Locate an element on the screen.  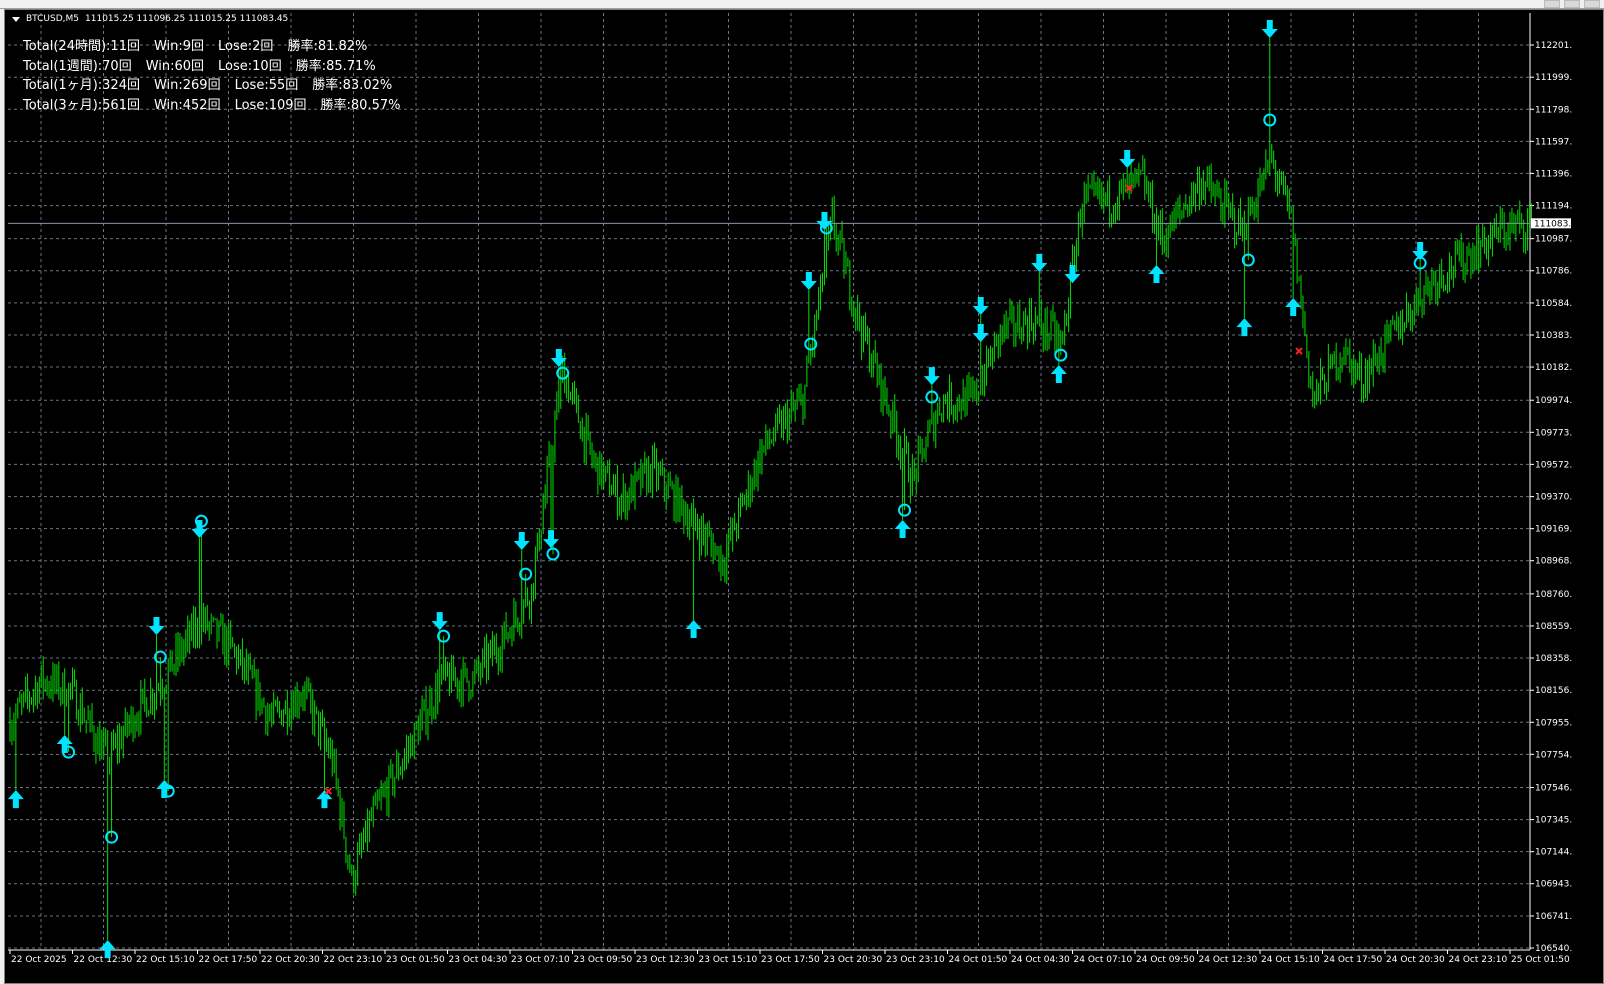
y-tick-label: 109773. is located at coordinates (1553, 433).